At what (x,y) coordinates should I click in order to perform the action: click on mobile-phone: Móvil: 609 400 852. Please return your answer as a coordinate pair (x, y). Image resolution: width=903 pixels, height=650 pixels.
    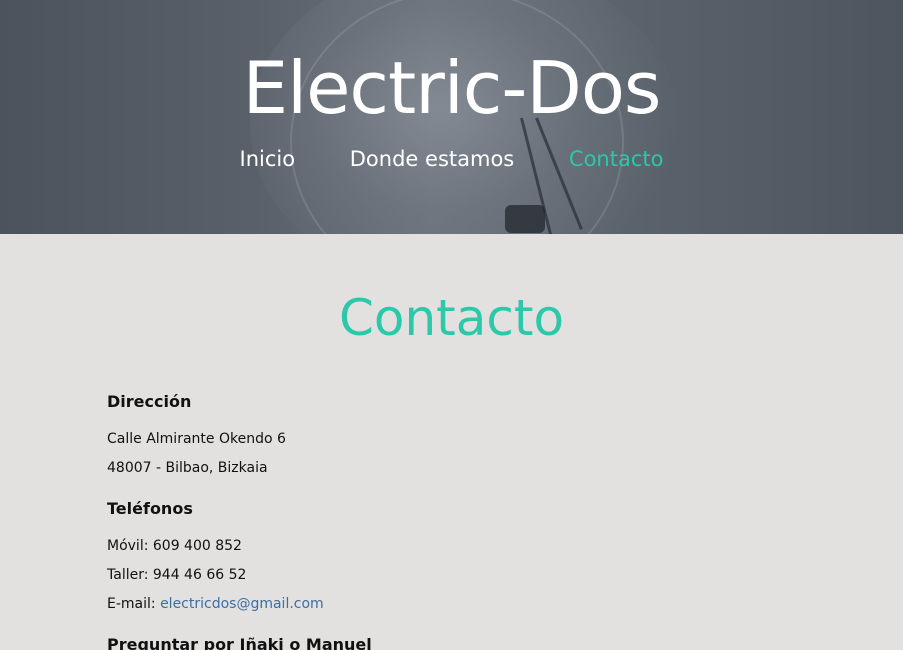
    Looking at the image, I should click on (174, 546).